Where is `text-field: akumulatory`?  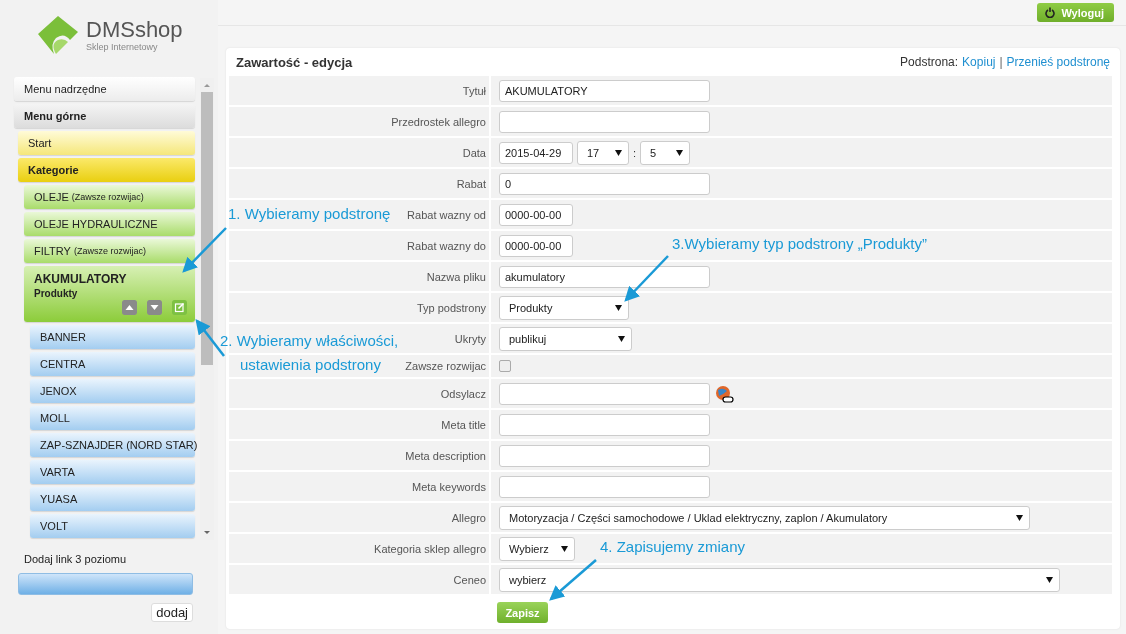
text-field: akumulatory is located at coordinates (604, 276).